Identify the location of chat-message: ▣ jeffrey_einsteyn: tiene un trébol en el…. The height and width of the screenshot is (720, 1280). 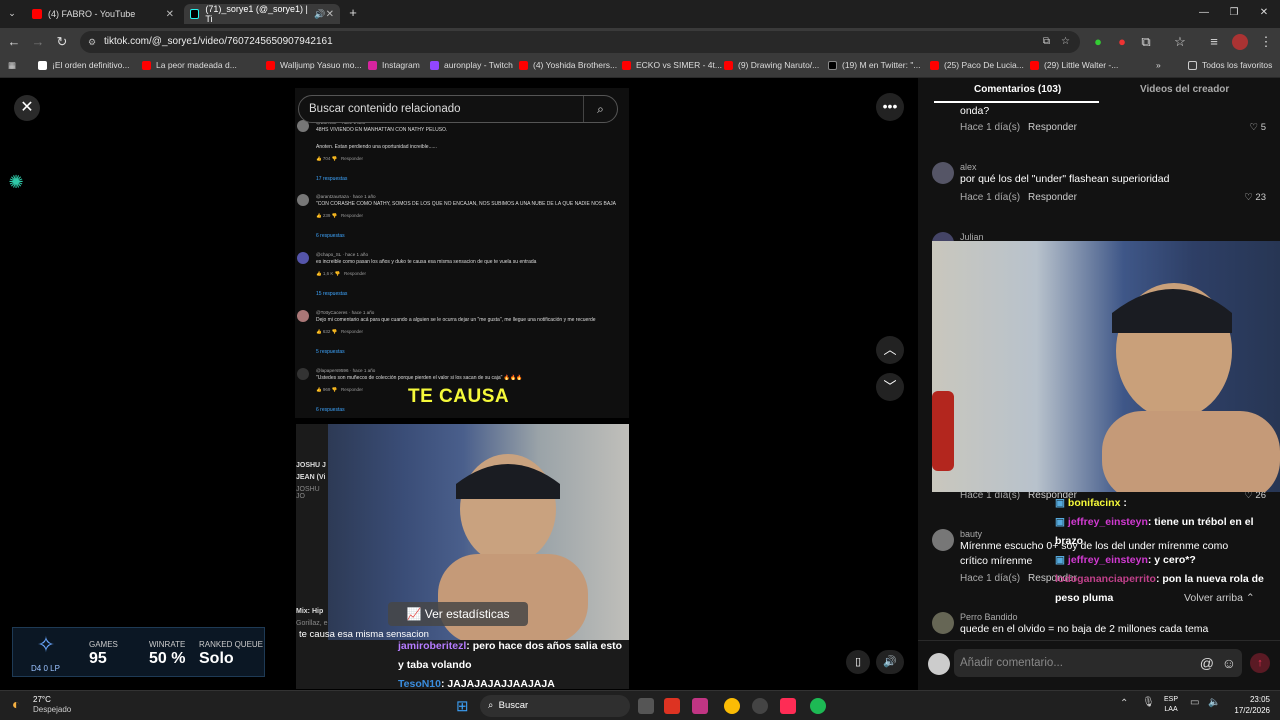
(1154, 531).